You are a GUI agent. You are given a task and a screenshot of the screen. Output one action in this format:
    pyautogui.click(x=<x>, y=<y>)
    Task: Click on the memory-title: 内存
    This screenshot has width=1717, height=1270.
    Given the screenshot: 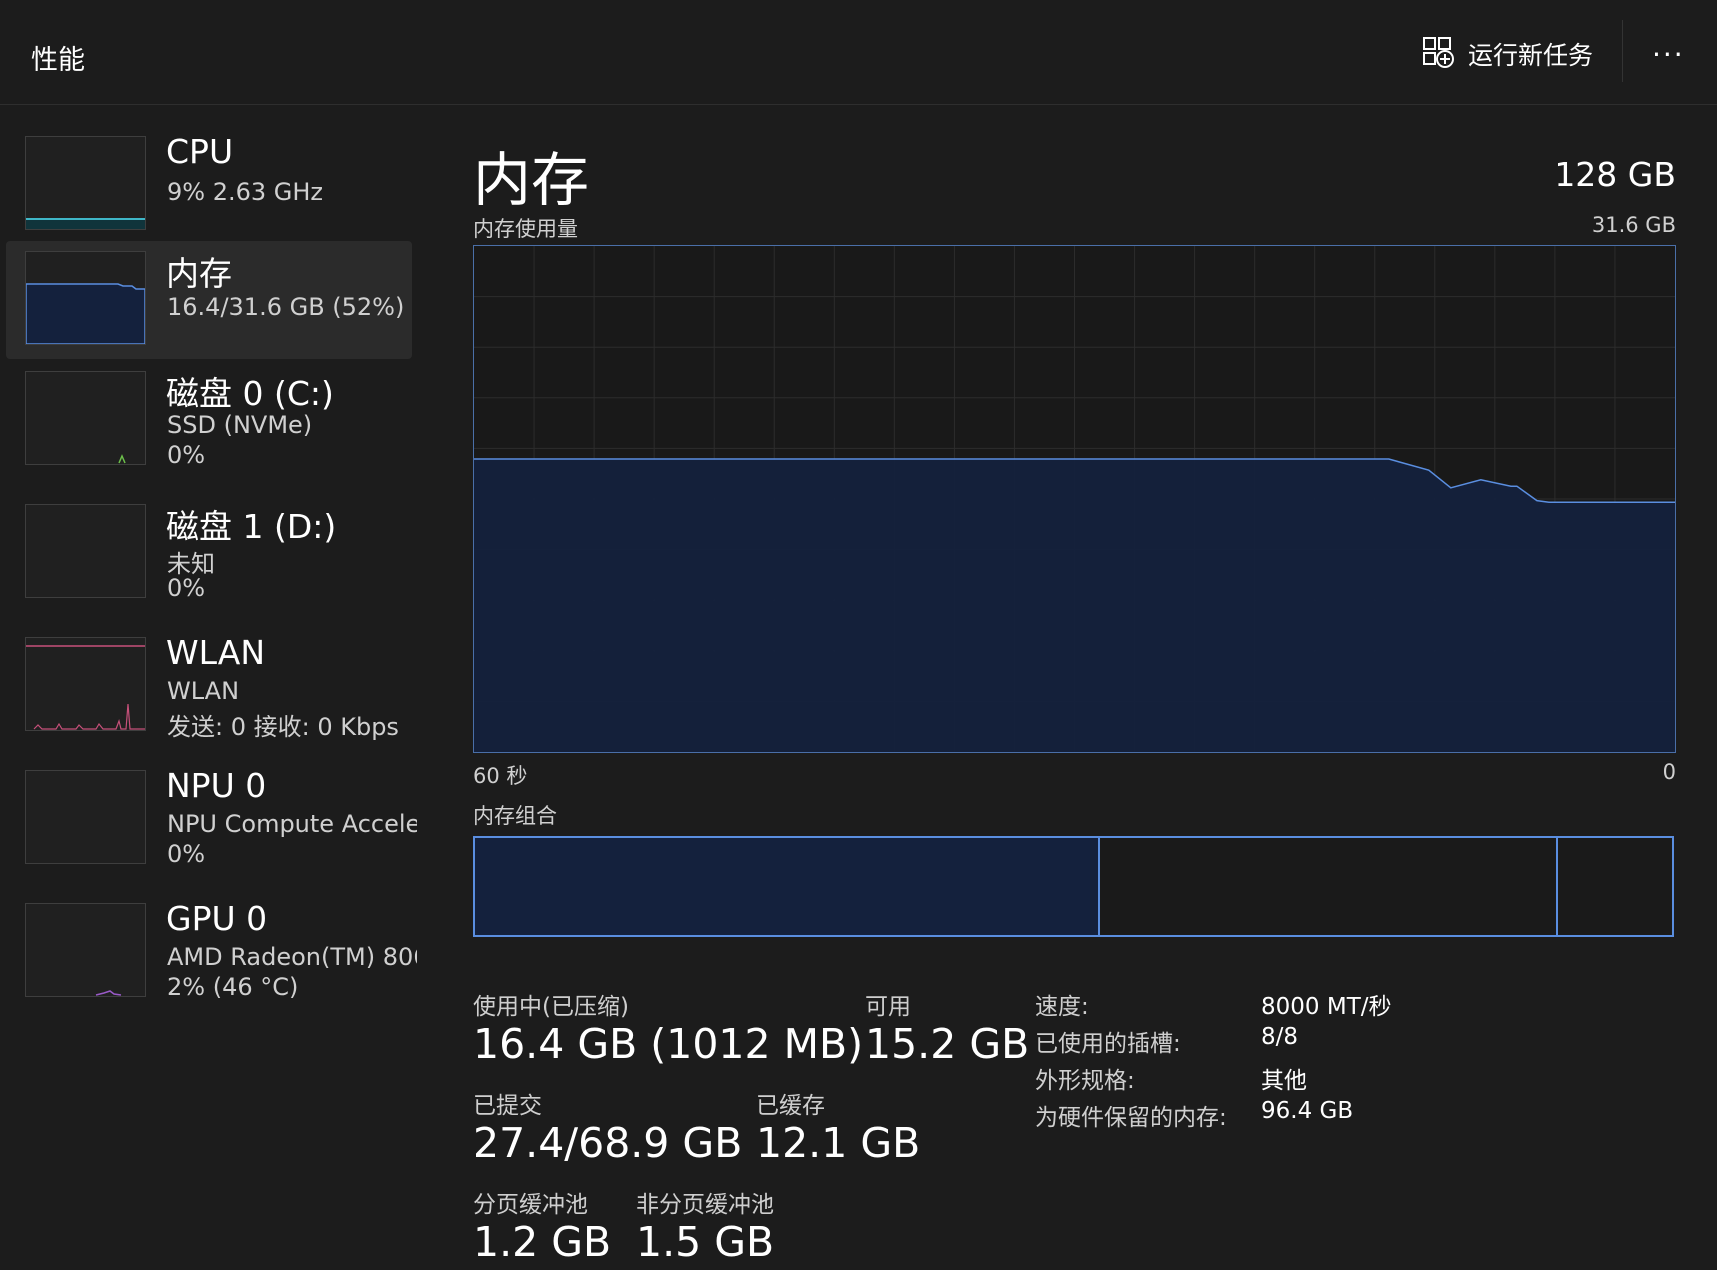 What is the action you would take?
    pyautogui.click(x=531, y=180)
    